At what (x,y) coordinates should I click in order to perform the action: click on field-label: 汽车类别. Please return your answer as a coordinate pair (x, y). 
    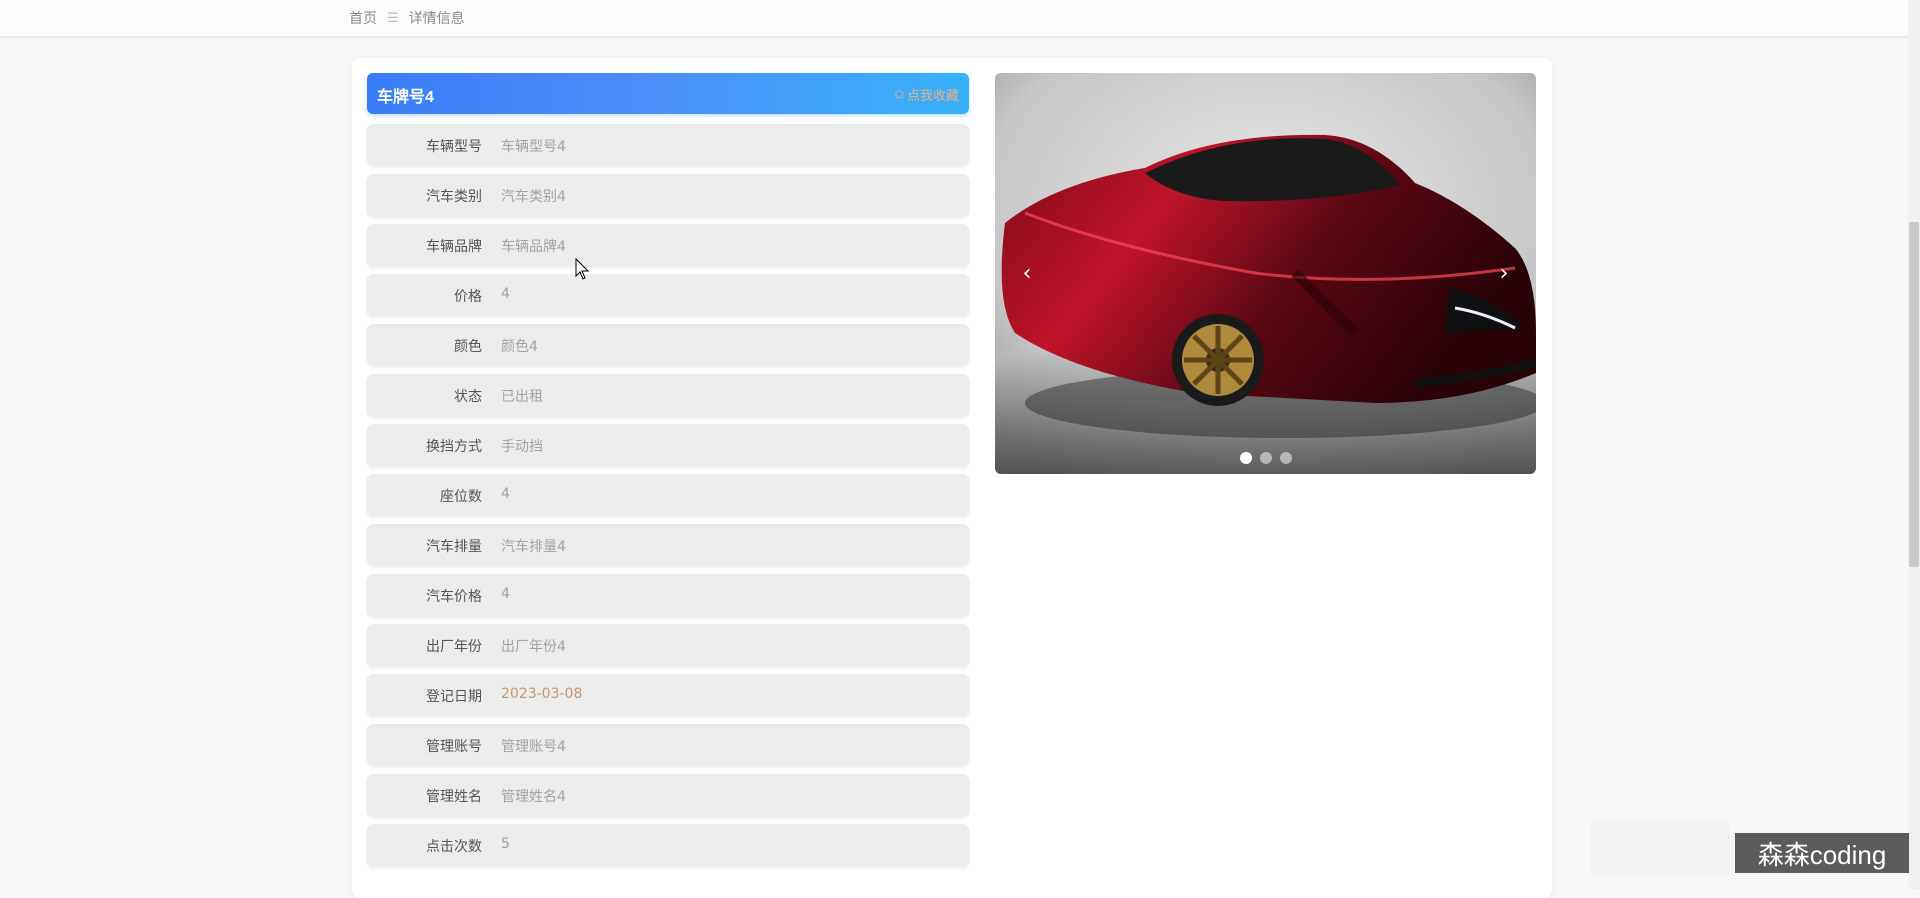
    Looking at the image, I should click on (454, 197).